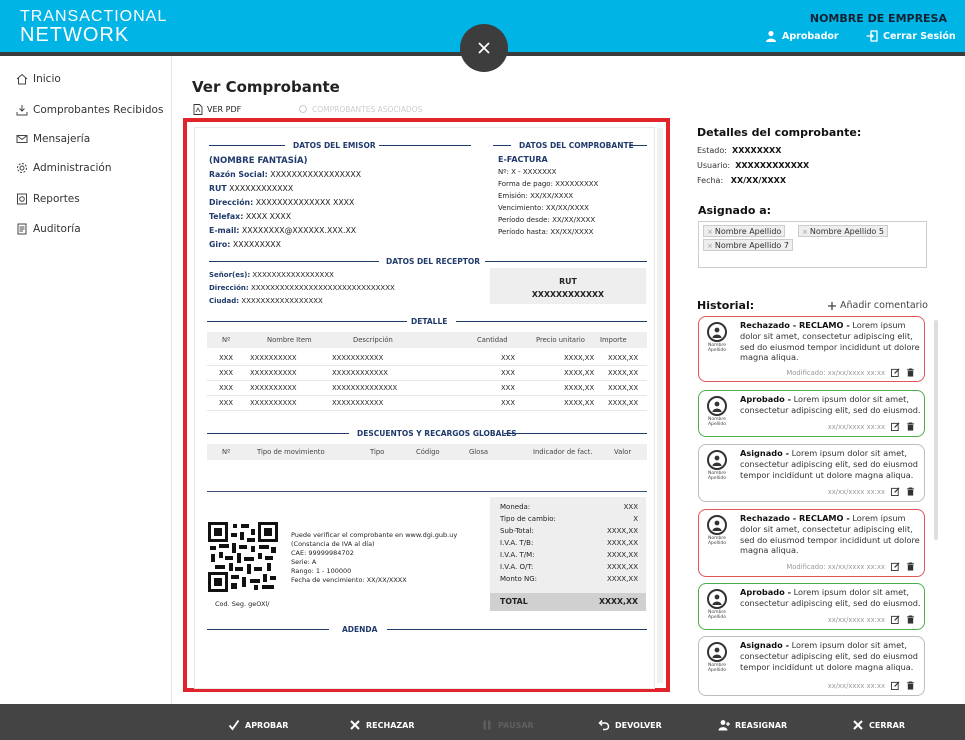 The width and height of the screenshot is (965, 740). Describe the element at coordinates (752, 725) in the screenshot. I see `reassign-button: REASIGNAR` at that location.